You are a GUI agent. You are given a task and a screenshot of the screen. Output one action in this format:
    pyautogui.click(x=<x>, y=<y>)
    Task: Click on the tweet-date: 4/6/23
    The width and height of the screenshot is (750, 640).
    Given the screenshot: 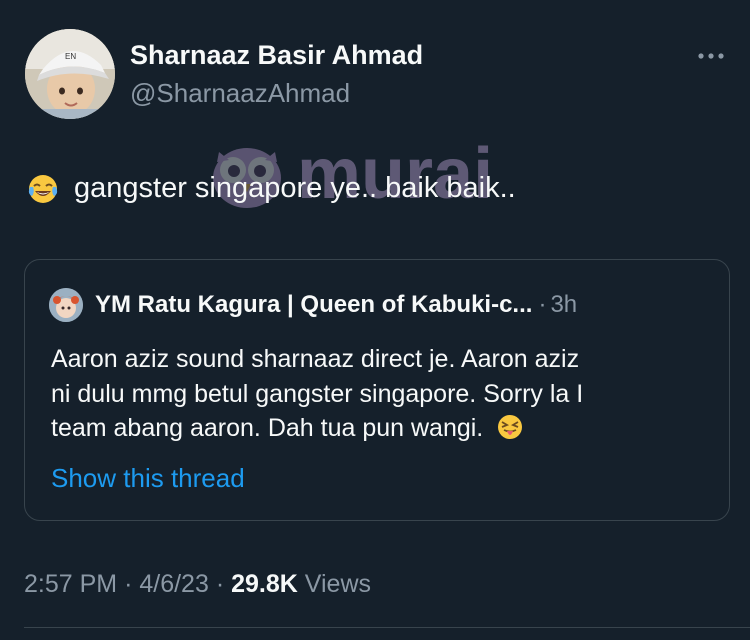 What is the action you would take?
    pyautogui.click(x=174, y=584)
    